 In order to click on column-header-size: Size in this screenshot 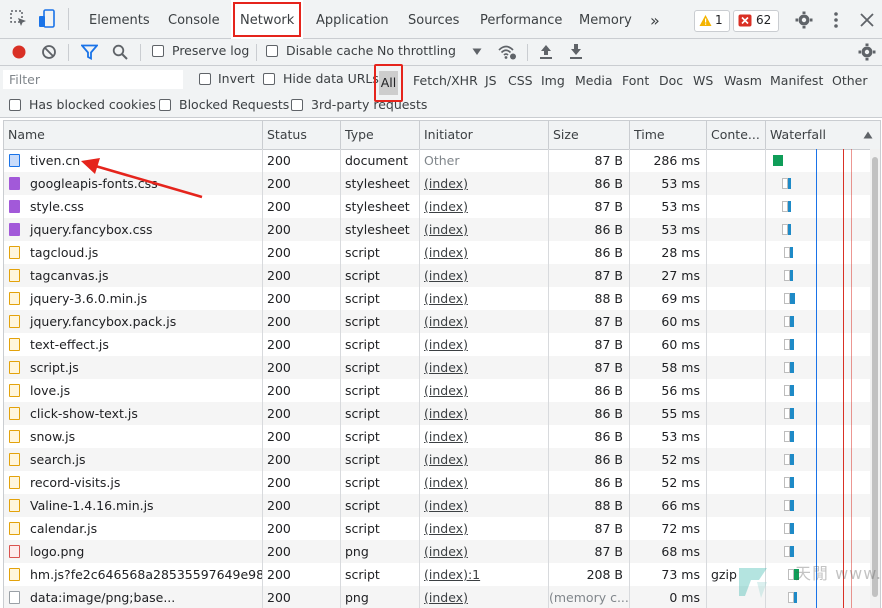, I will do `click(589, 135)`.